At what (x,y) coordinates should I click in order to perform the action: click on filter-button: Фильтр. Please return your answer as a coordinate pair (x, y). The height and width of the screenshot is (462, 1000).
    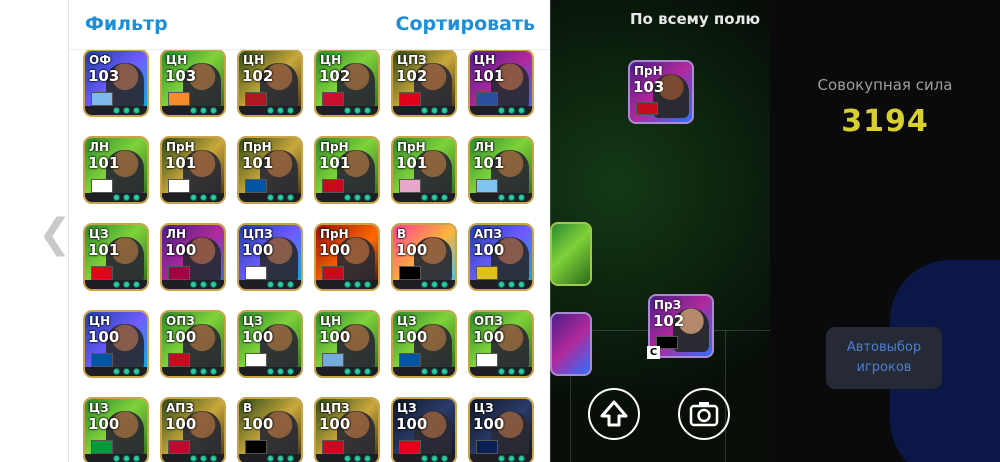
    Looking at the image, I should click on (126, 24).